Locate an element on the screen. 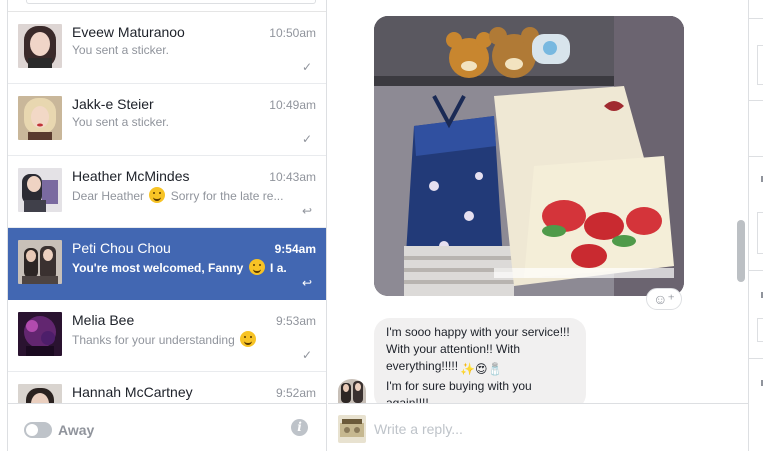 This screenshot has width=763, height=451. page-avatar is located at coordinates (352, 429).